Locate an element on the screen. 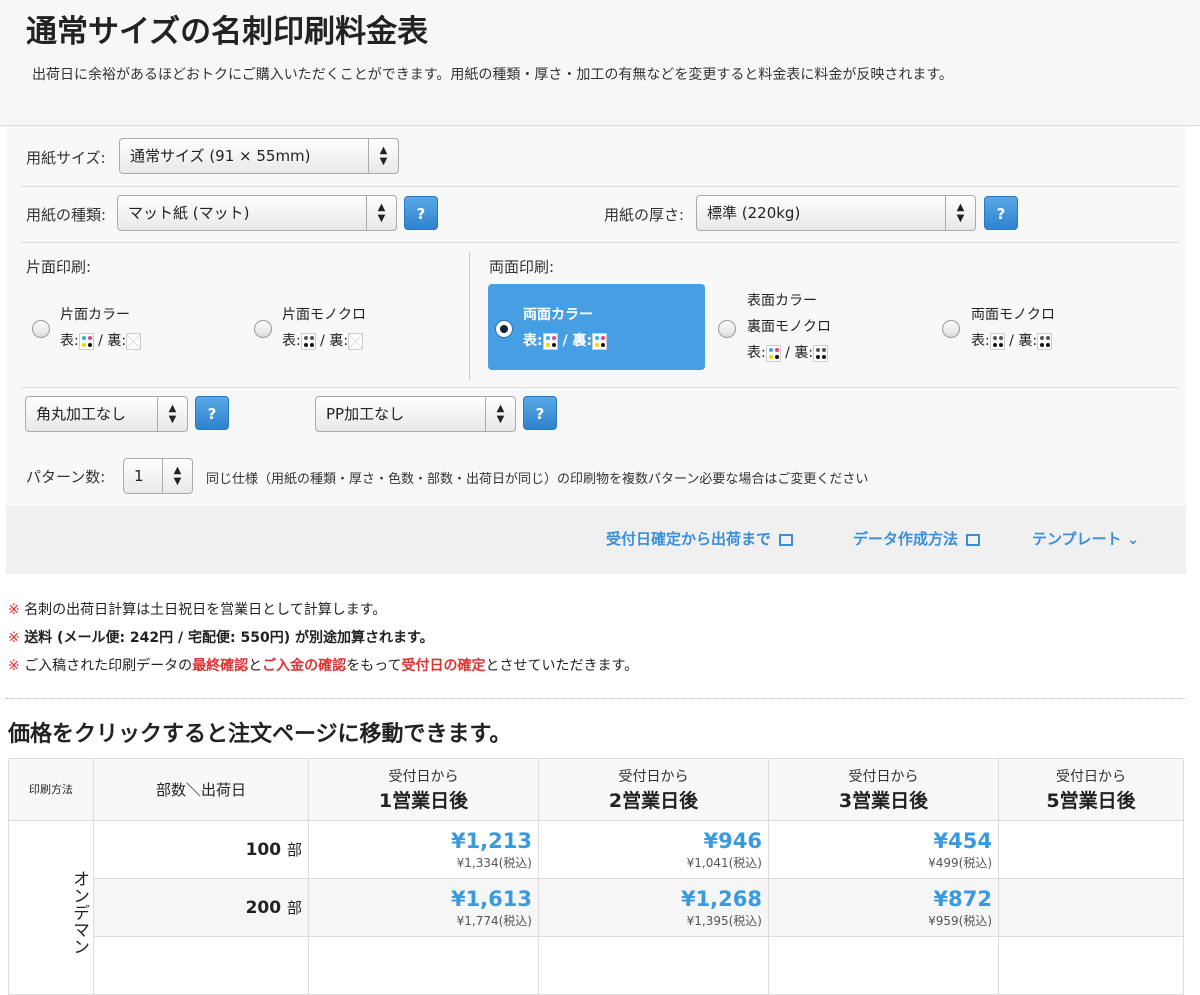 The image size is (1200, 995). data-creation-link: データ作成方法 is located at coordinates (917, 538).